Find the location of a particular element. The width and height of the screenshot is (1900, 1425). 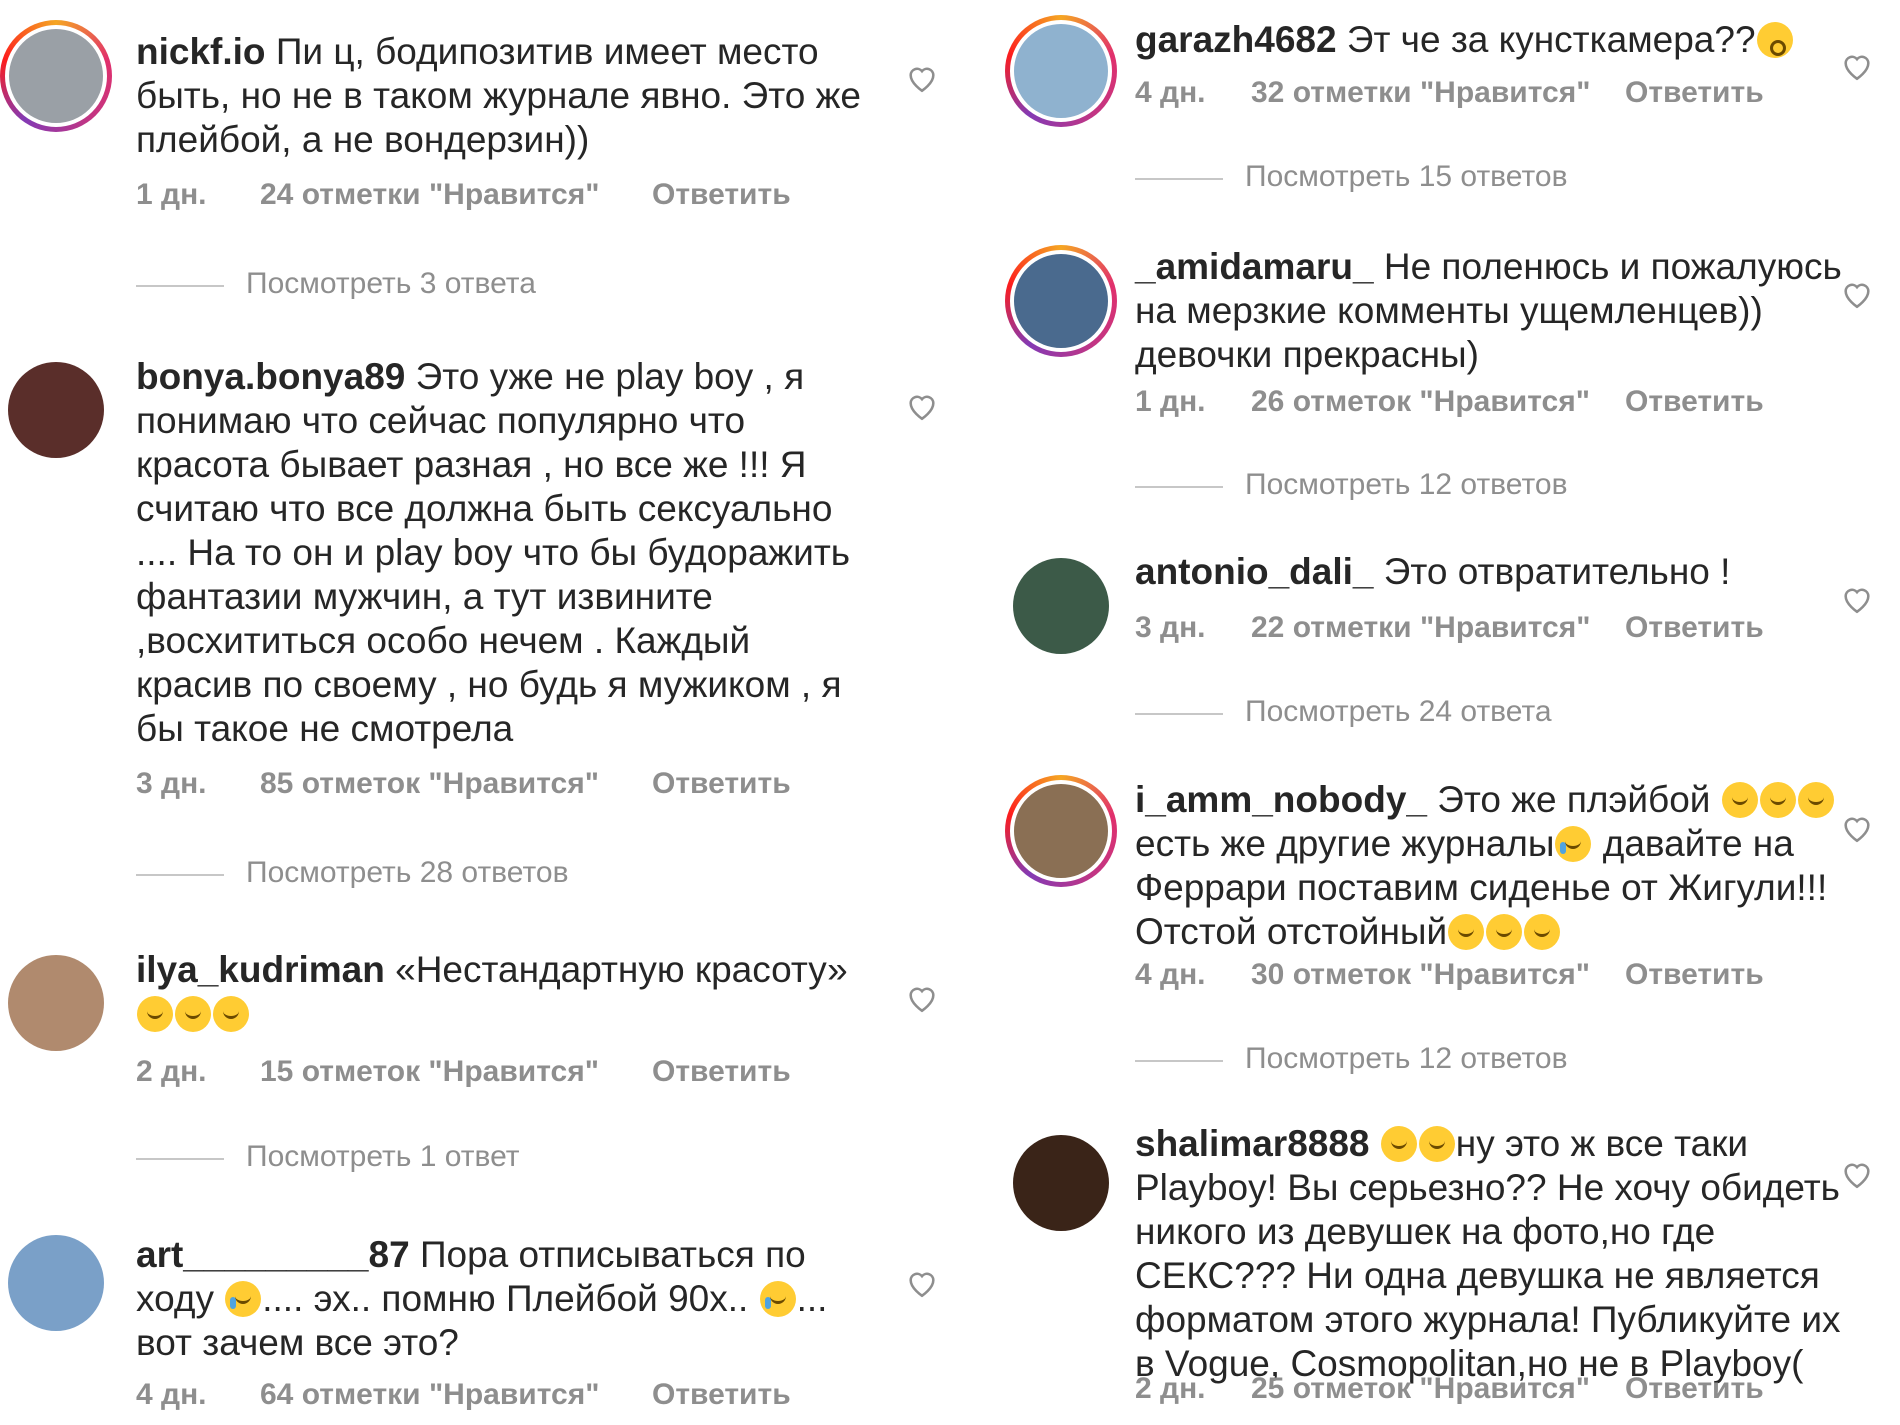

comment-meta: 3 дн. 85 отметок "Нравится" Ответить is located at coordinates (496, 785).